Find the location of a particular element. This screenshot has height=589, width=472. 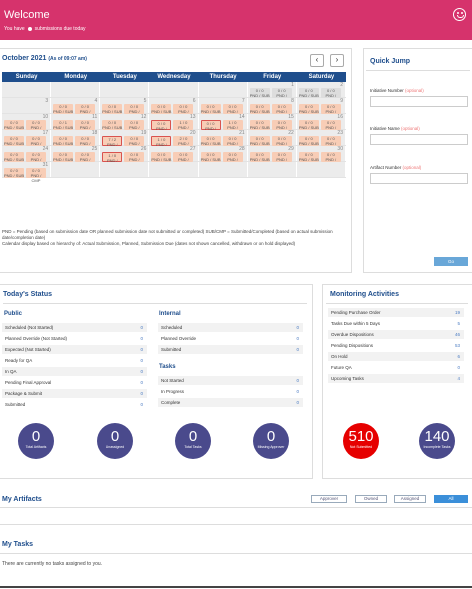

calendar-day-cell: 120 / 0PND / SUB0 / 0PND / CMP is located at coordinates (125, 124).